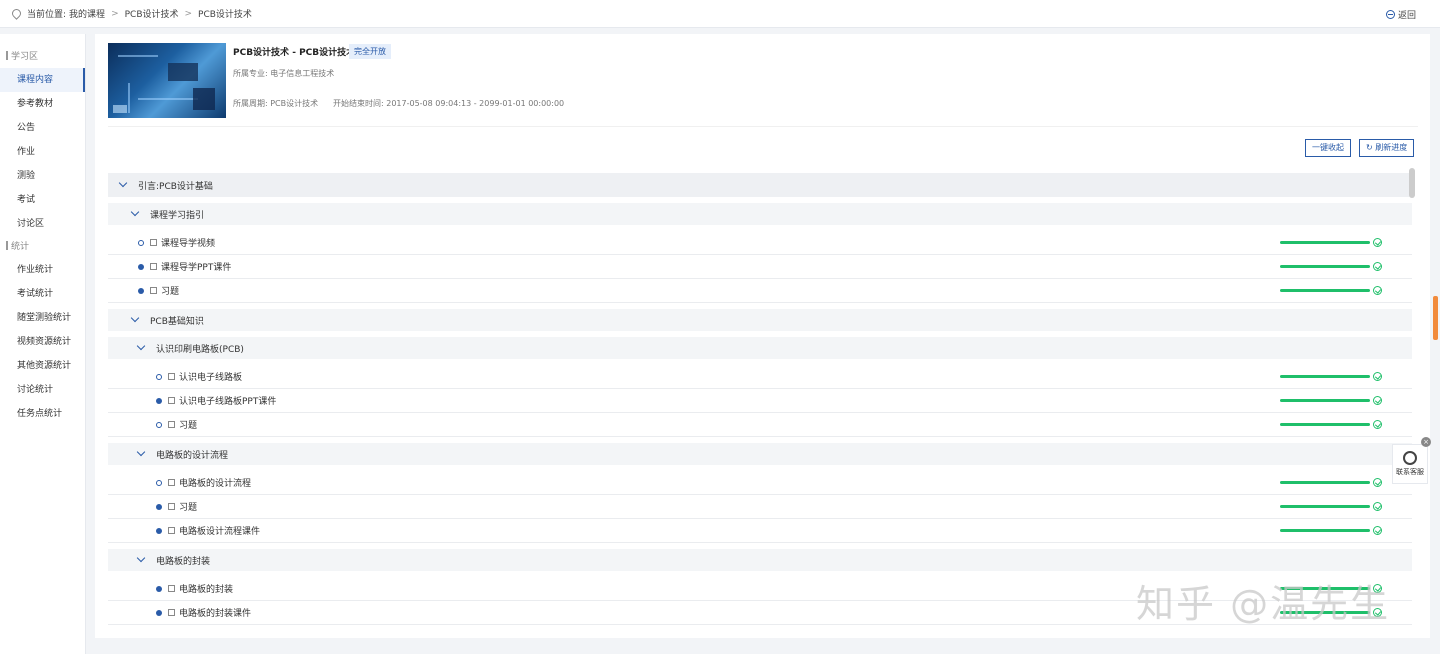 The image size is (1440, 654). What do you see at coordinates (760, 214) in the screenshot?
I see `section-header: 课程学习指引` at bounding box center [760, 214].